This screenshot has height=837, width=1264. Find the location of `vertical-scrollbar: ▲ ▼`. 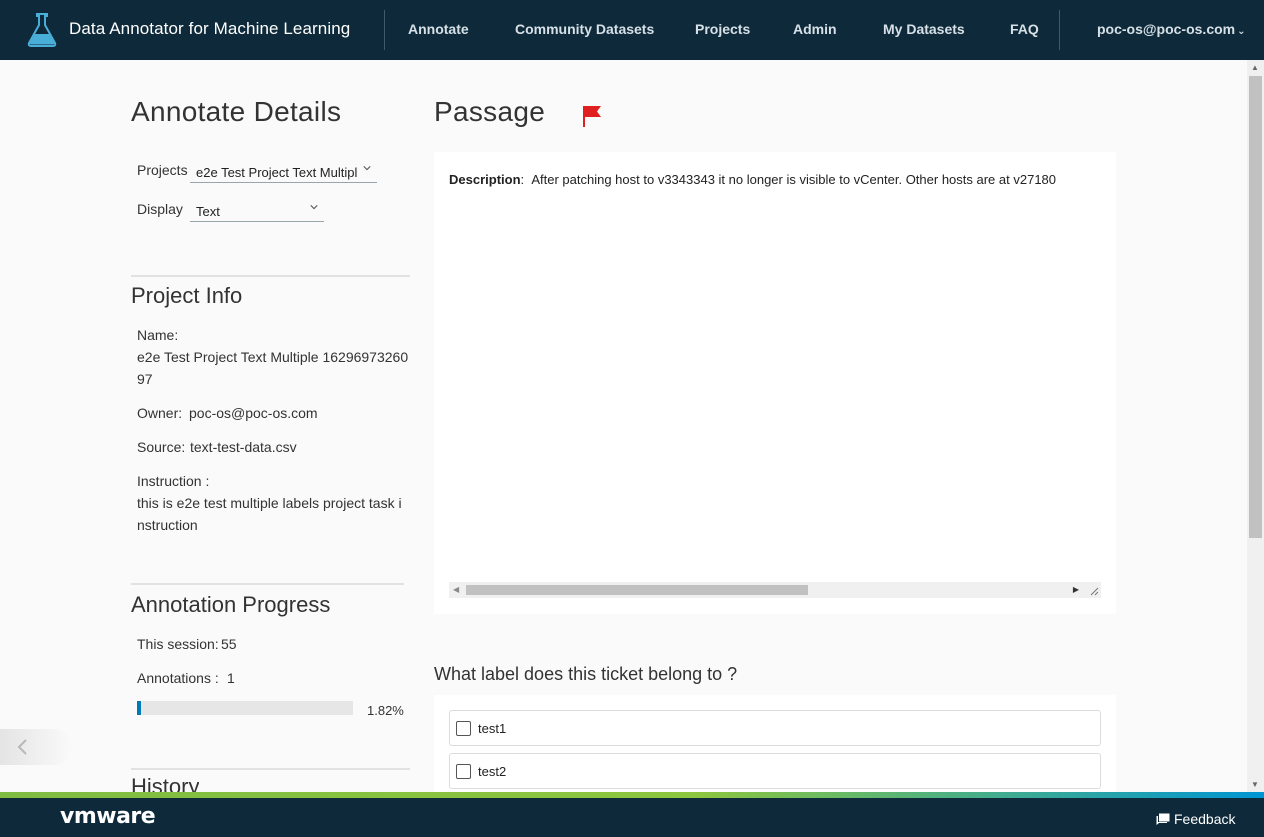

vertical-scrollbar: ▲ ▼ is located at coordinates (1255, 426).